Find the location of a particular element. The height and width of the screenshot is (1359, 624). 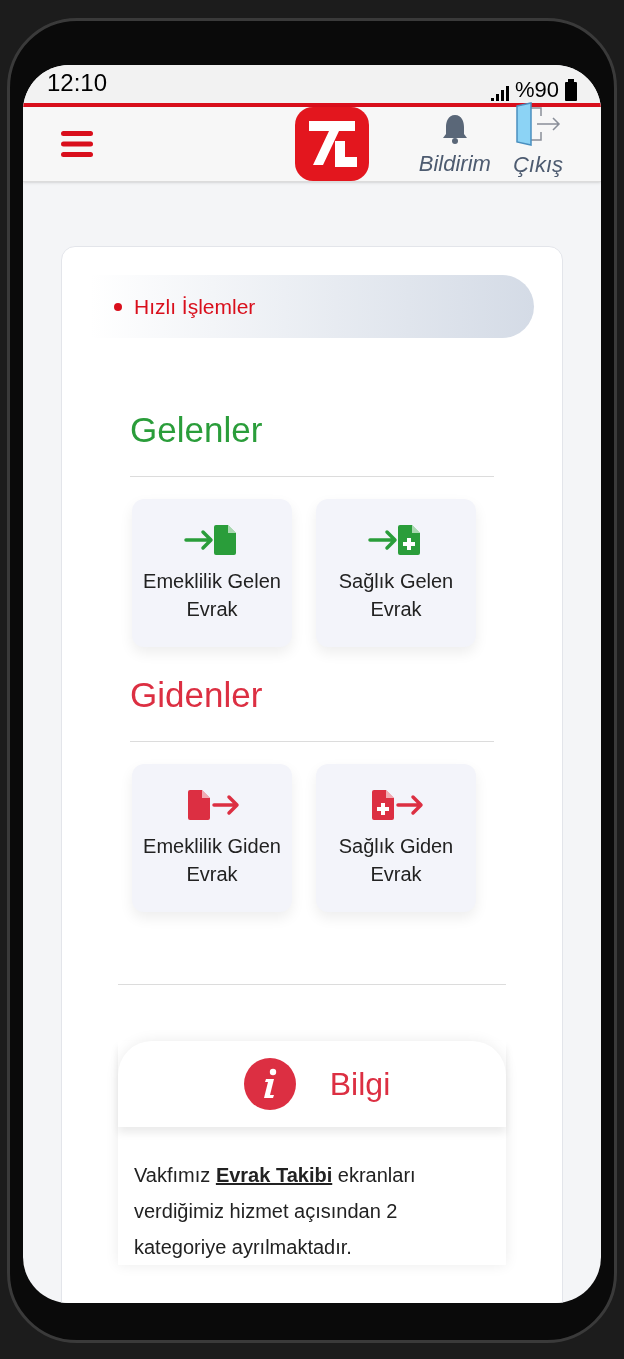

info-text: Vakfımız Evrak Takibi ekranları verdiğimiz hizmet açısından 2 kategoriye ayrılmaktadır. is located at coordinates (275, 1211).